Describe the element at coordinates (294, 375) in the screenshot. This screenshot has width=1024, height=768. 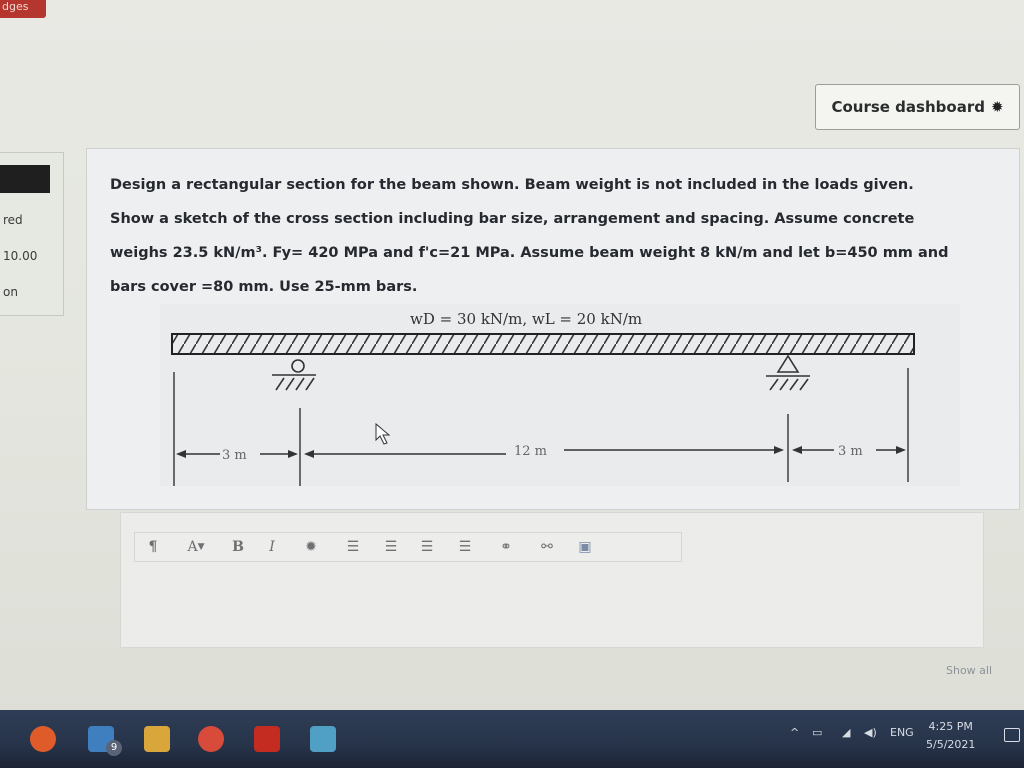
I see `left-roller-support` at that location.